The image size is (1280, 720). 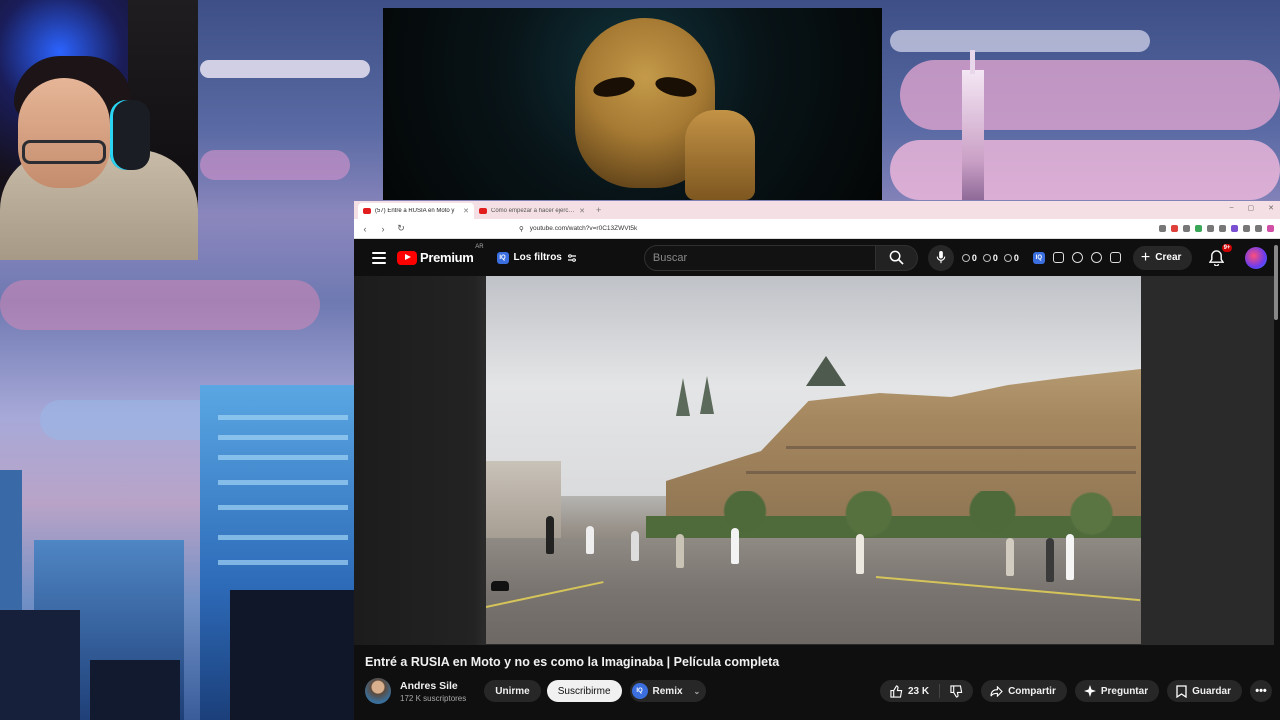 What do you see at coordinates (433, 686) in the screenshot?
I see `channel-name: Andres Sile` at bounding box center [433, 686].